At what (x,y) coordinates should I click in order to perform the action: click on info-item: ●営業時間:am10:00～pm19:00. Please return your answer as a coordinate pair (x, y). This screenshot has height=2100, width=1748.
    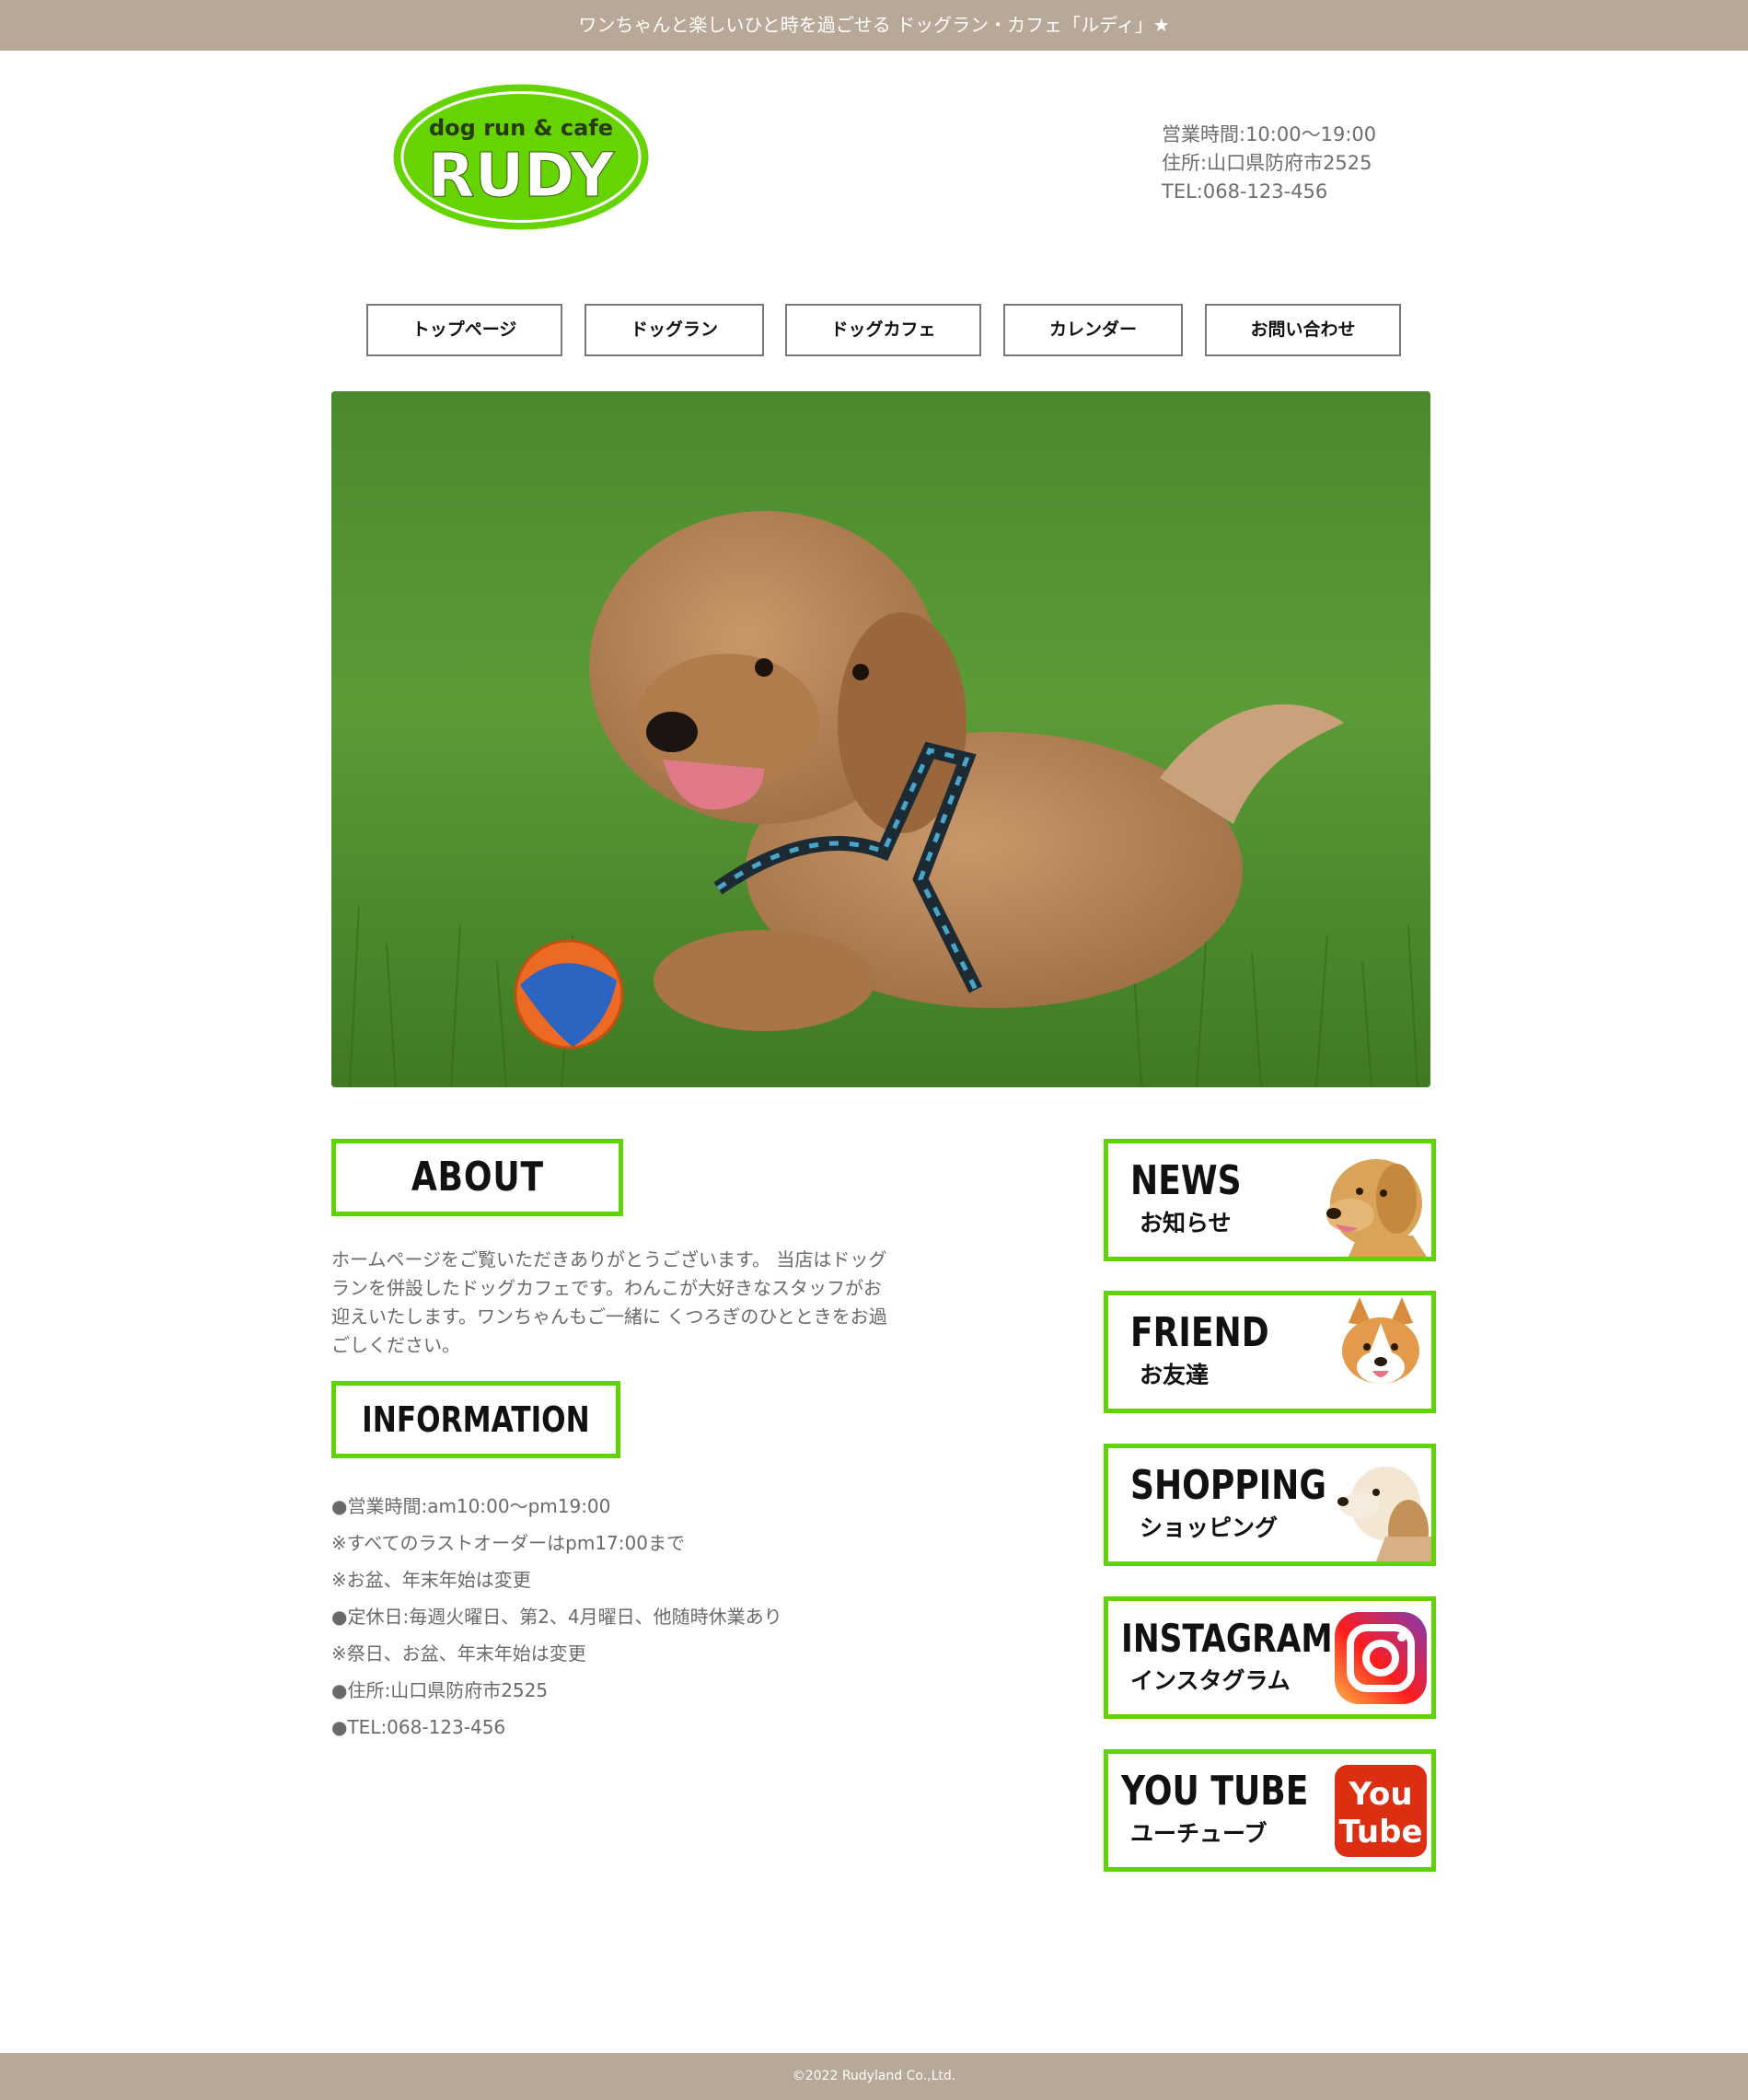
    Looking at the image, I should click on (471, 1506).